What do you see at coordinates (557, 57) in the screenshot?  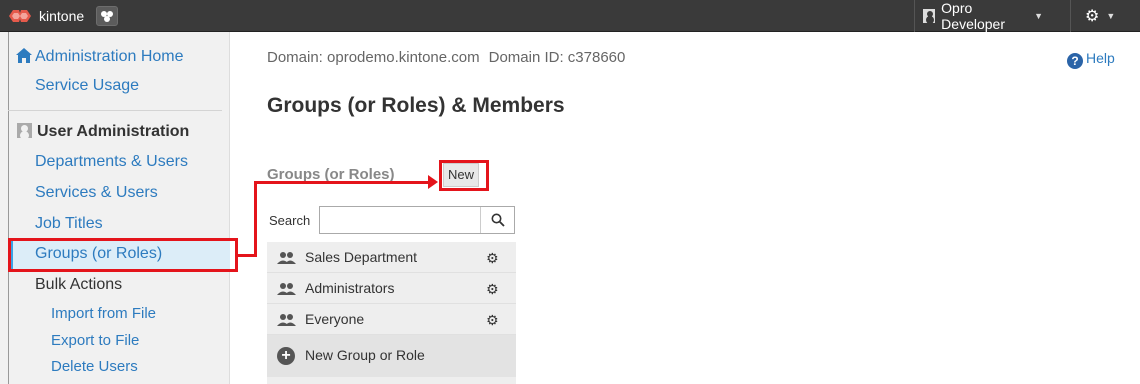 I see `domain-id-text: Domain ID: c378660` at bounding box center [557, 57].